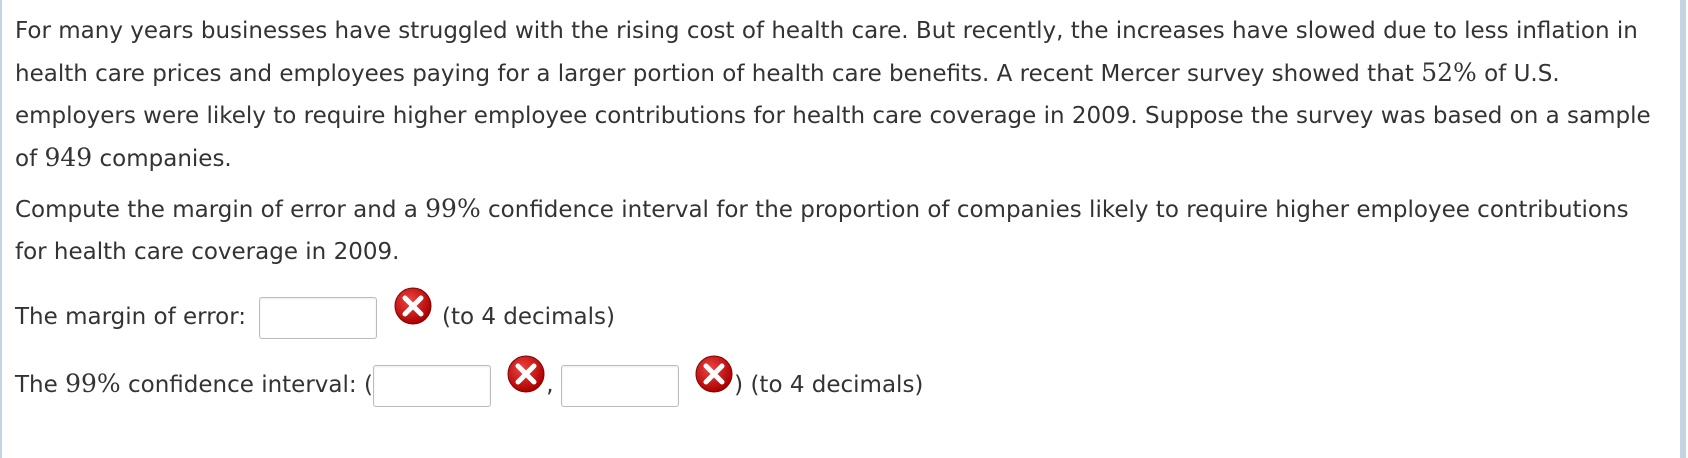  I want to click on interval-upper-input, so click(619, 385).